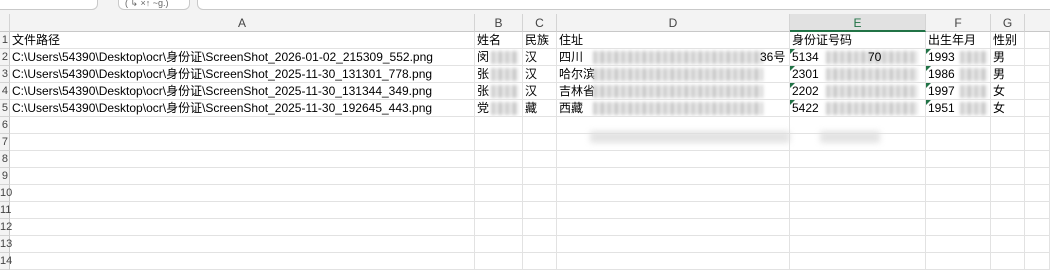 Image resolution: width=1050 pixels, height=270 pixels. What do you see at coordinates (673, 40) in the screenshot?
I see `header-cell-address: 住址` at bounding box center [673, 40].